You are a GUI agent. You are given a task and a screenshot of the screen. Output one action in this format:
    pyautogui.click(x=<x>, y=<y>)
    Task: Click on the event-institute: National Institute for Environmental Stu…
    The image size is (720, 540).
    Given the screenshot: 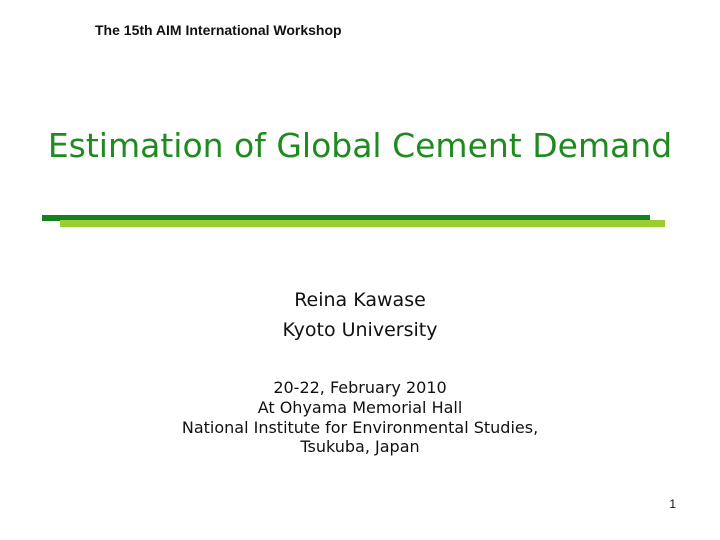 What is the action you would take?
    pyautogui.click(x=360, y=427)
    